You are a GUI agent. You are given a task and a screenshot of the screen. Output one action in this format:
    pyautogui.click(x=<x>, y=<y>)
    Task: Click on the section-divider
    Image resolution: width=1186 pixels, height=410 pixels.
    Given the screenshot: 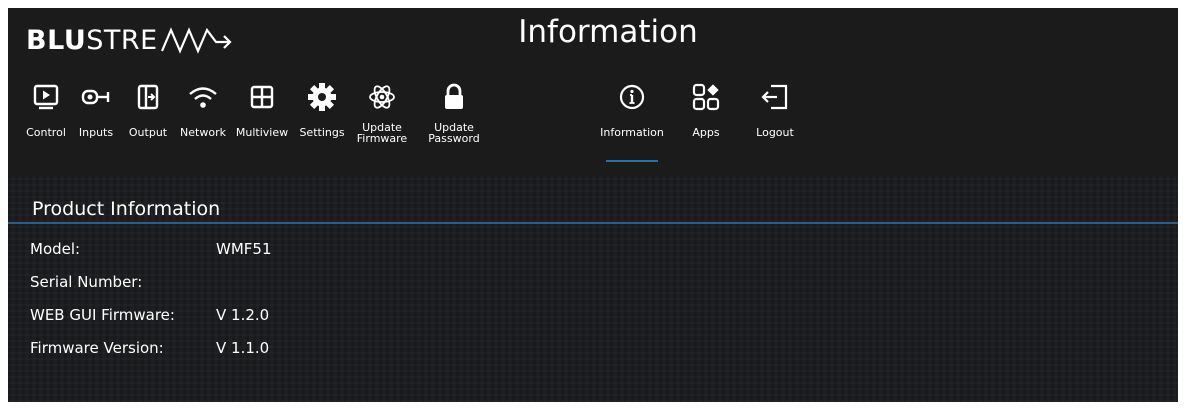 What is the action you would take?
    pyautogui.click(x=593, y=223)
    